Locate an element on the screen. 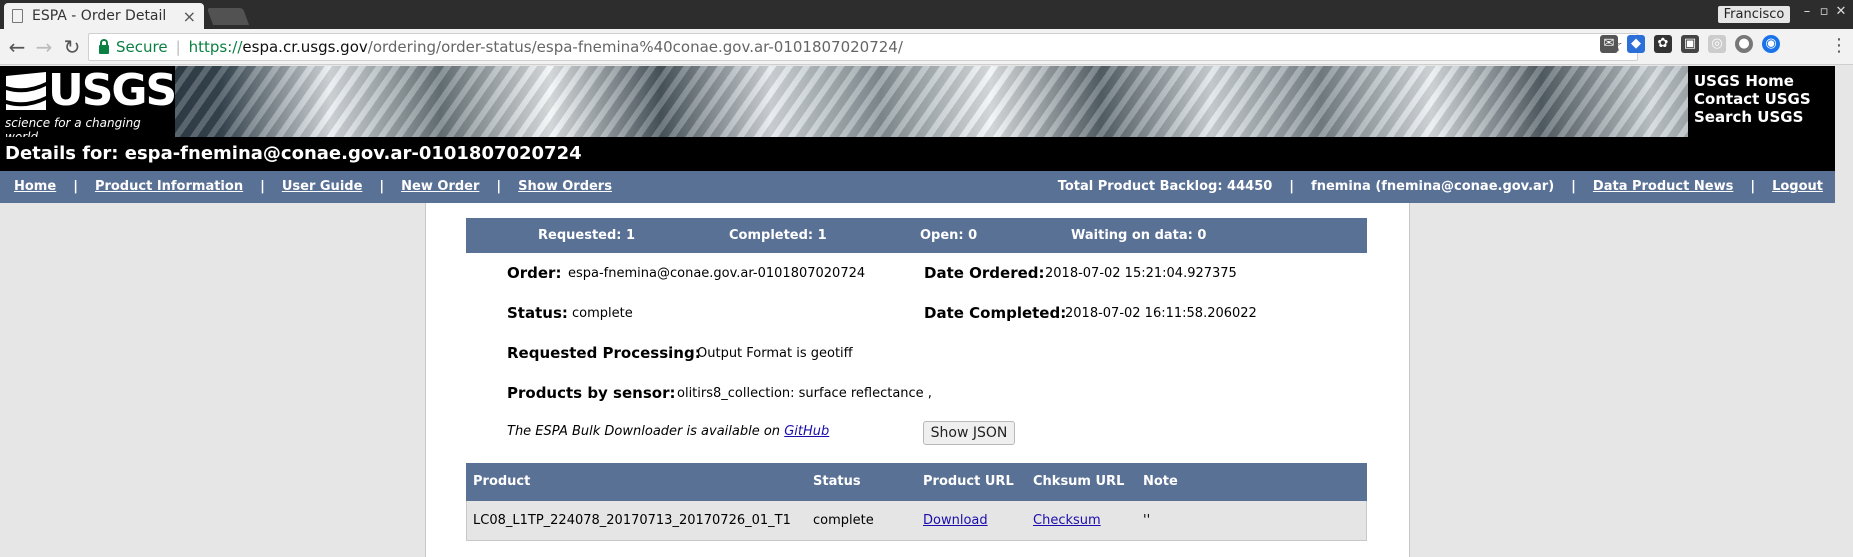 The height and width of the screenshot is (557, 1853). extension-icons: ✉ ◆ ✿ ▣ ◎ ● ◉ is located at coordinates (1690, 44).